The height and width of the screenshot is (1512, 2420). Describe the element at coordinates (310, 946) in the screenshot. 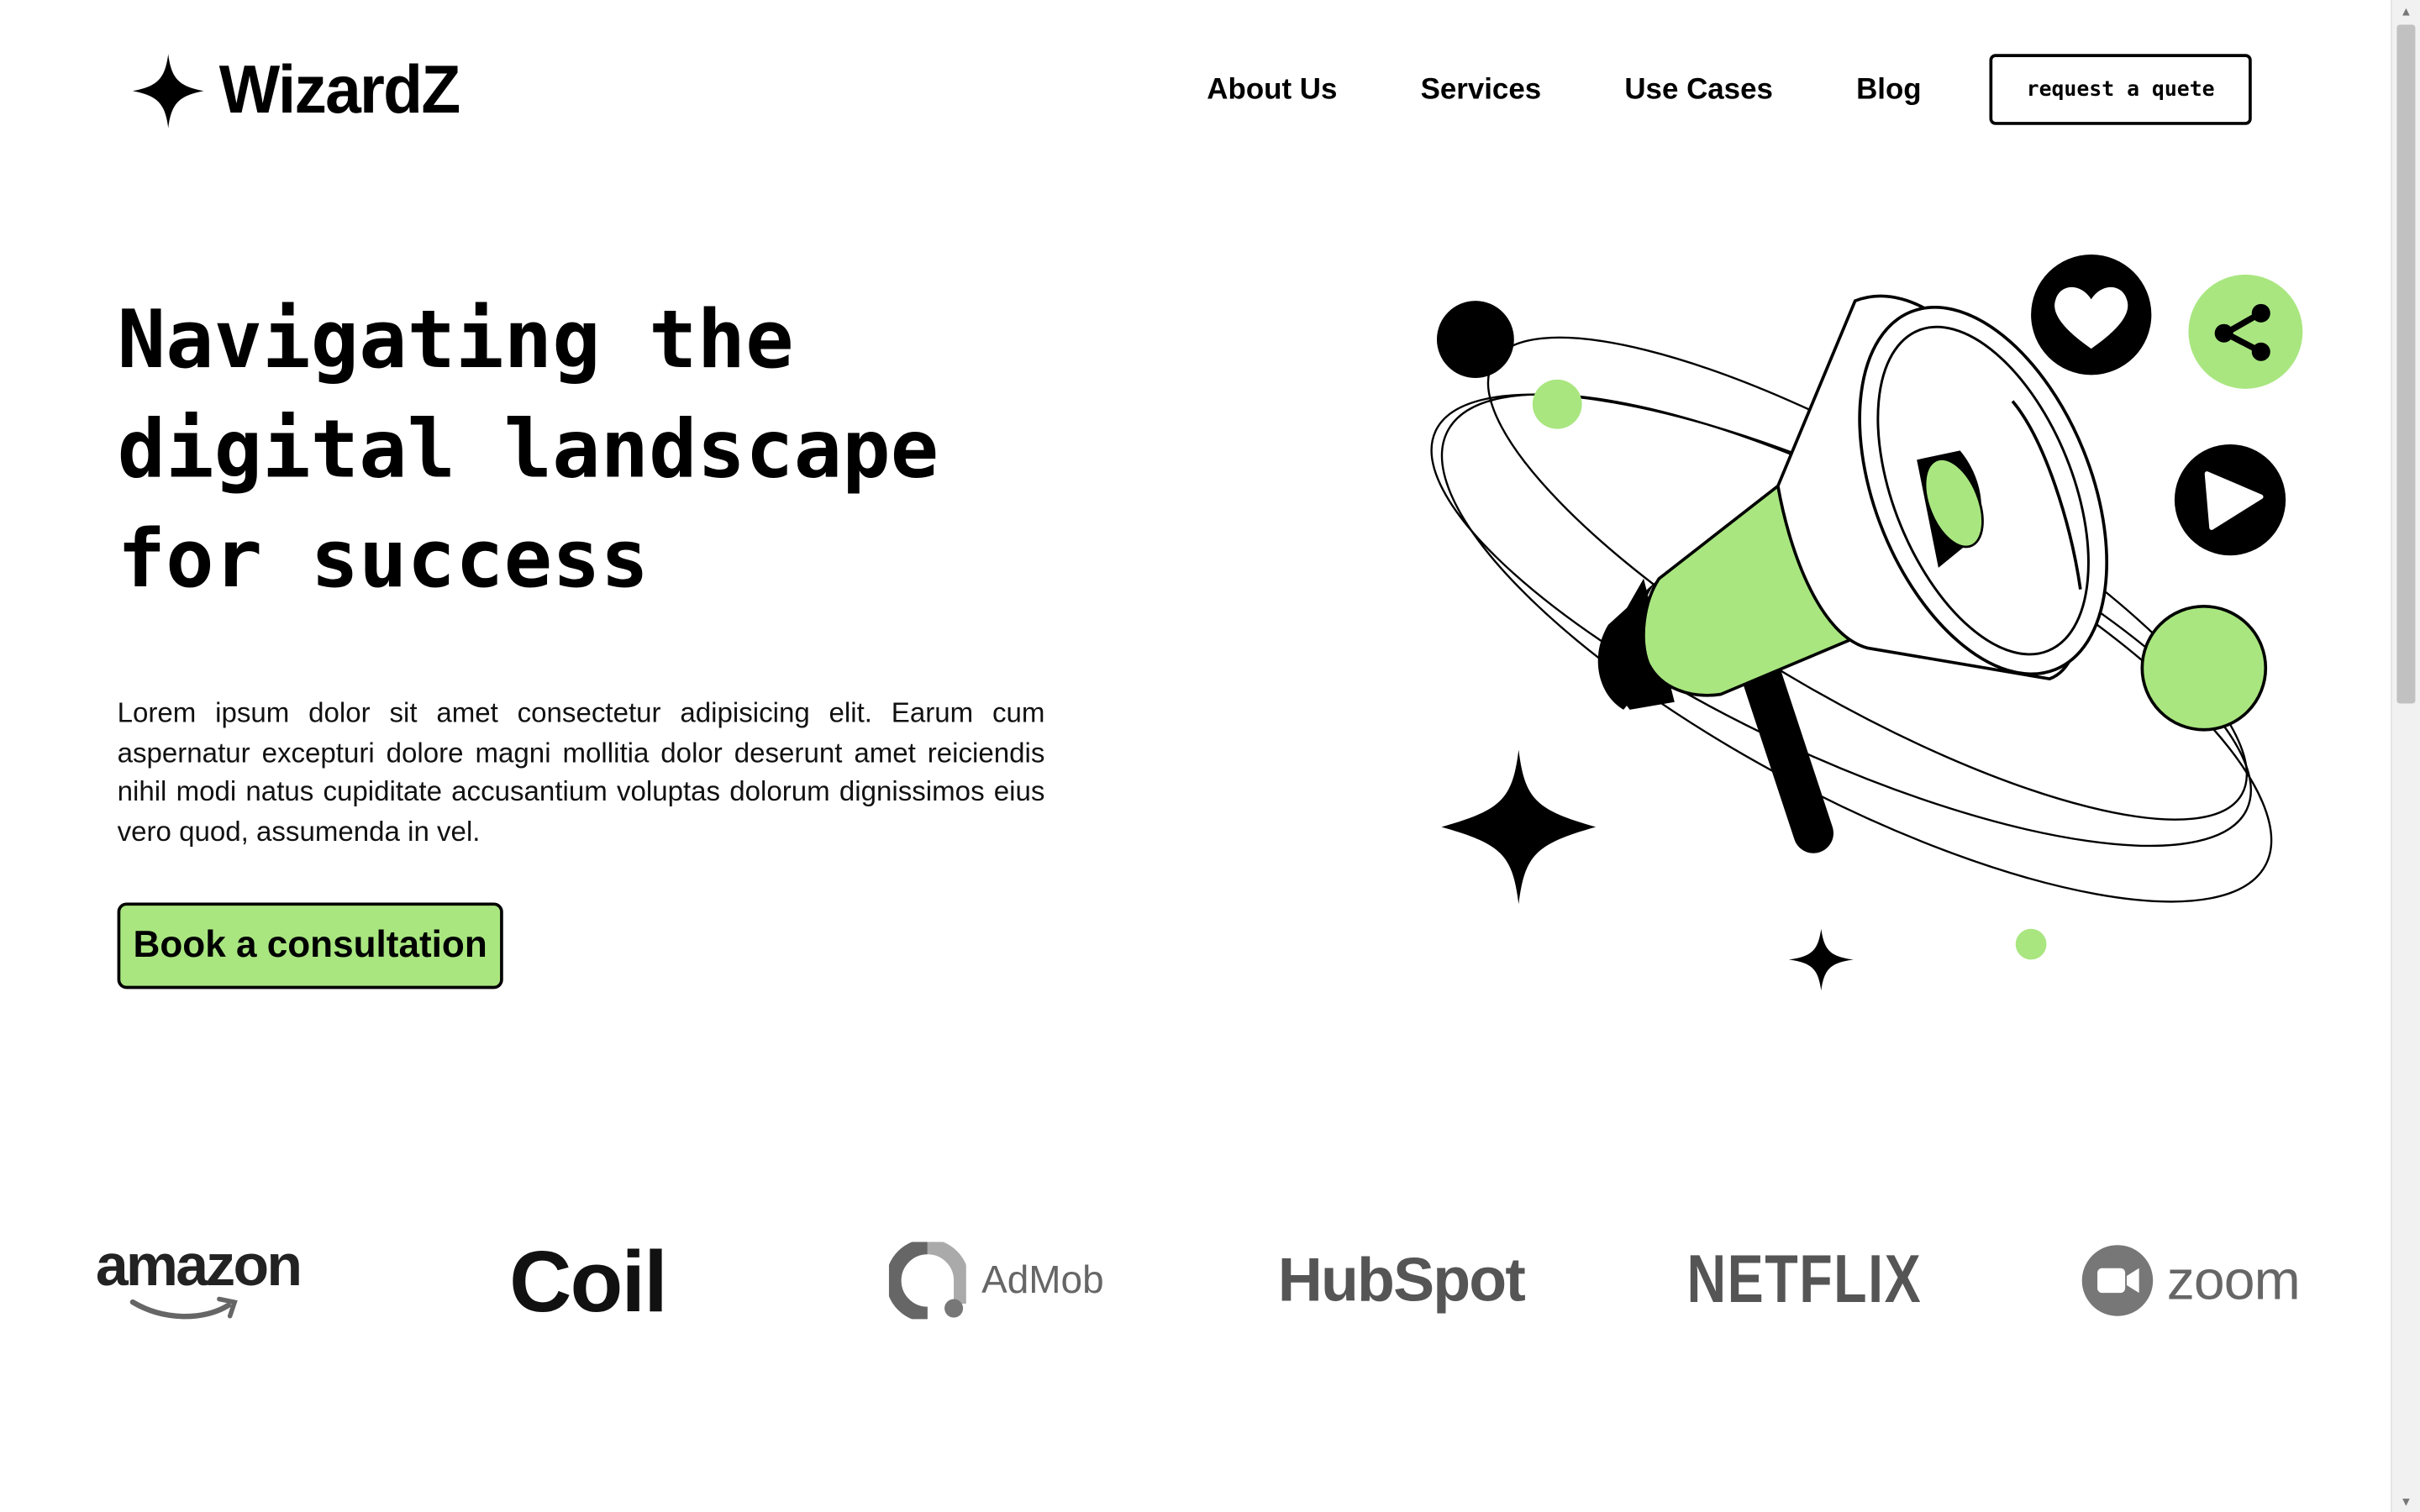

I see `book-consultation-button: Book a consultation` at that location.